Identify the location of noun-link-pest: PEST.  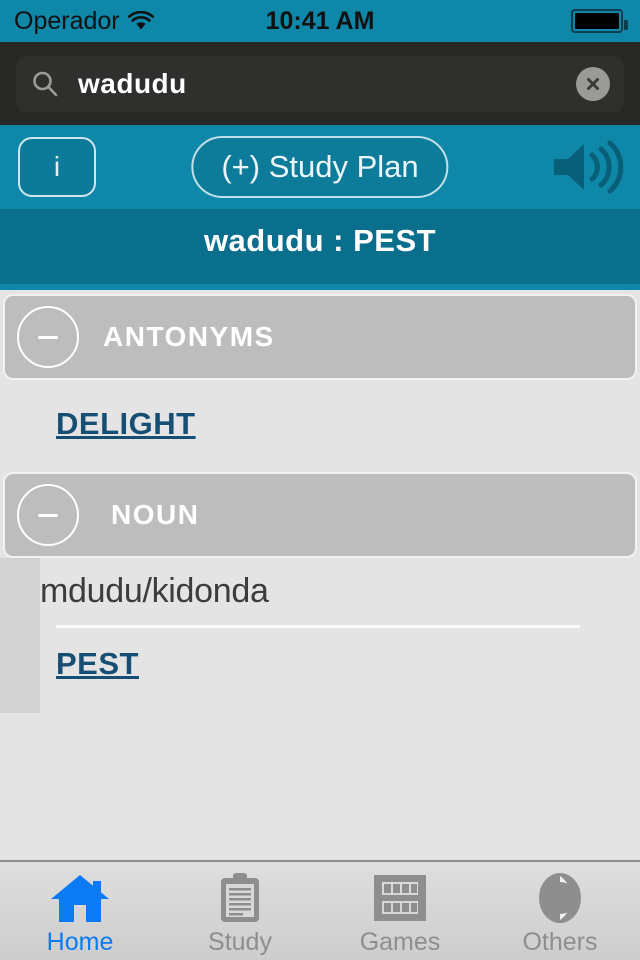
(97, 663).